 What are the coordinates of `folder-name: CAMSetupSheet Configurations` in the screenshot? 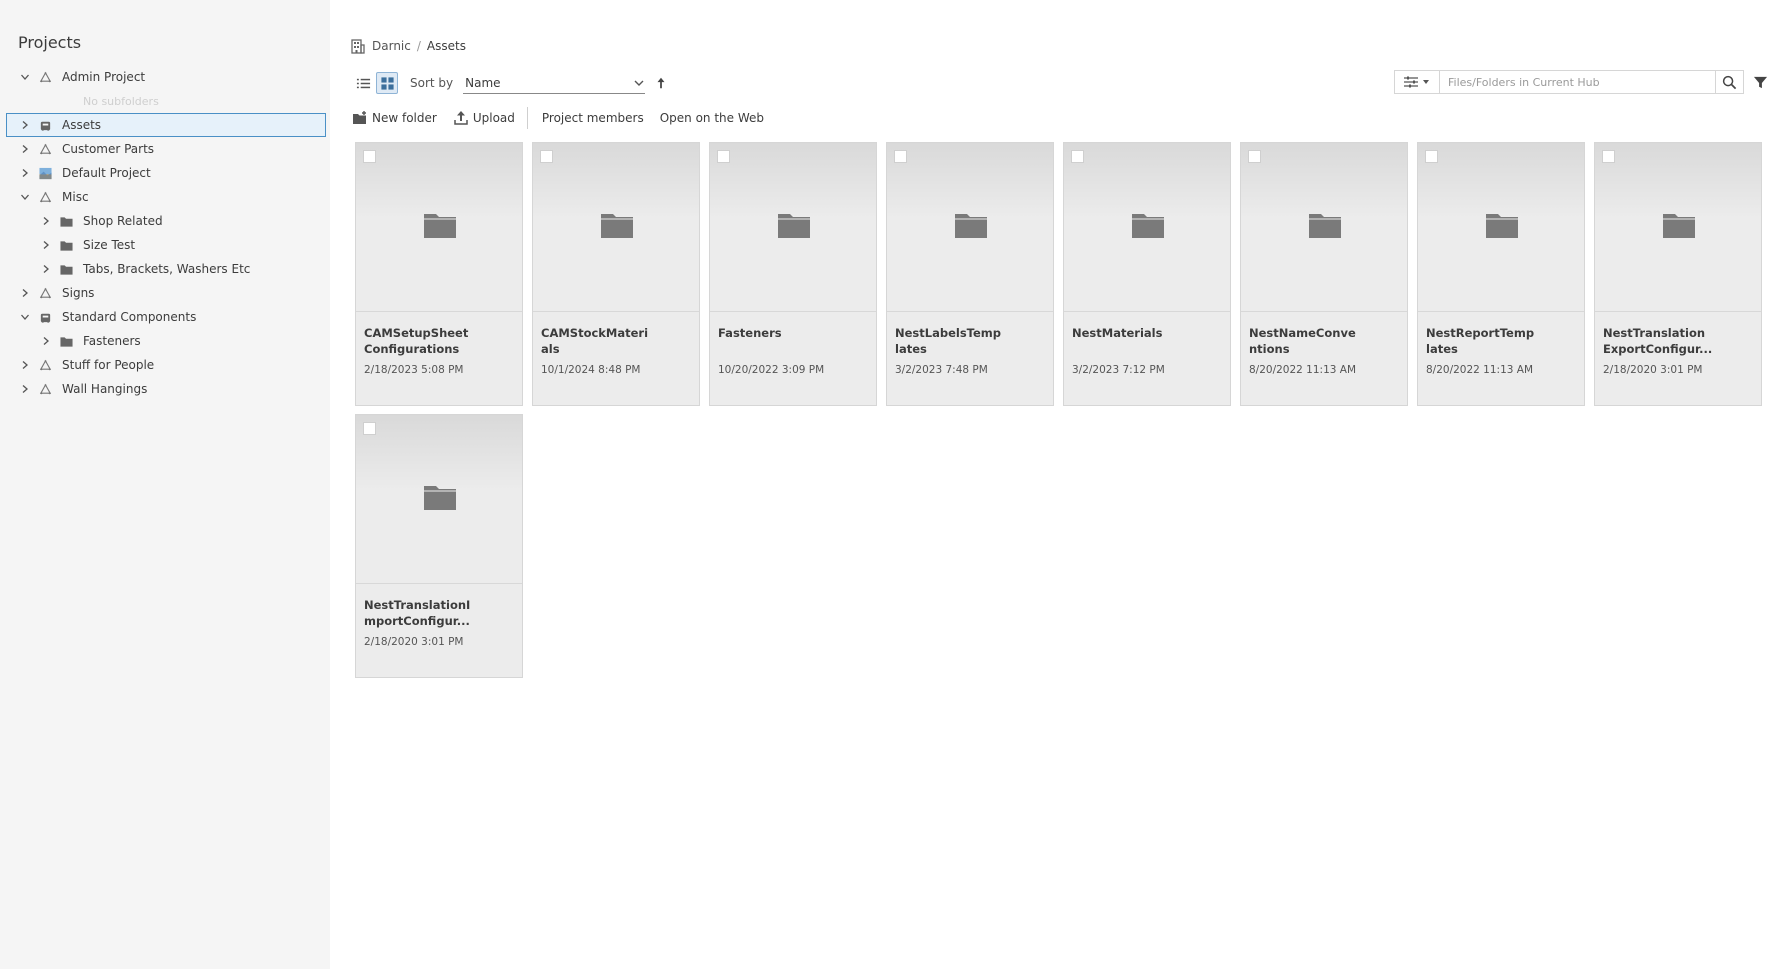 It's located at (434, 341).